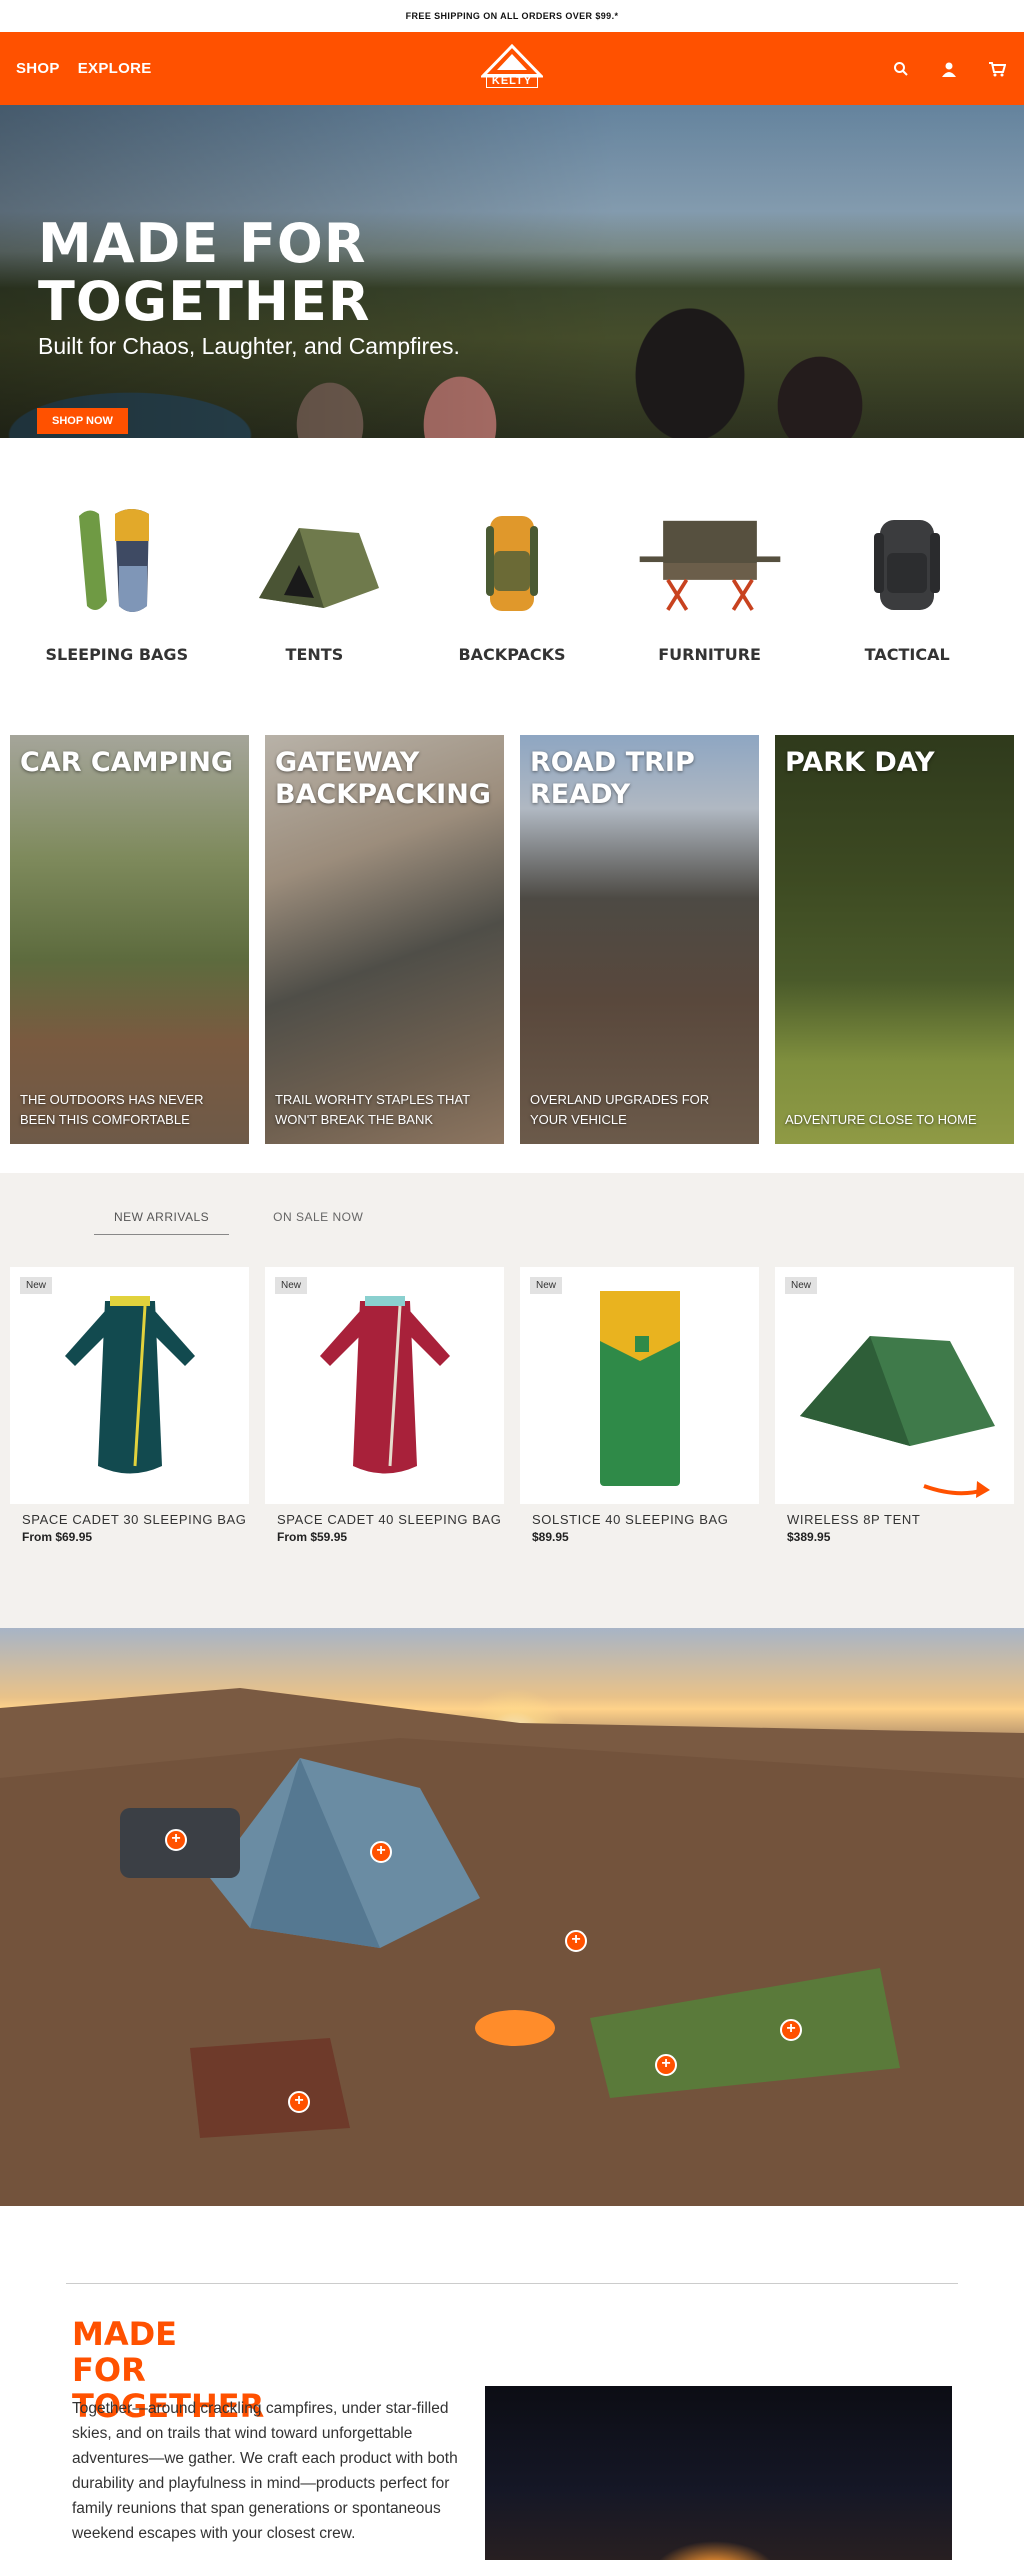 This screenshot has height=2560, width=1024. I want to click on kelty-logo: KELTY, so click(512, 68).